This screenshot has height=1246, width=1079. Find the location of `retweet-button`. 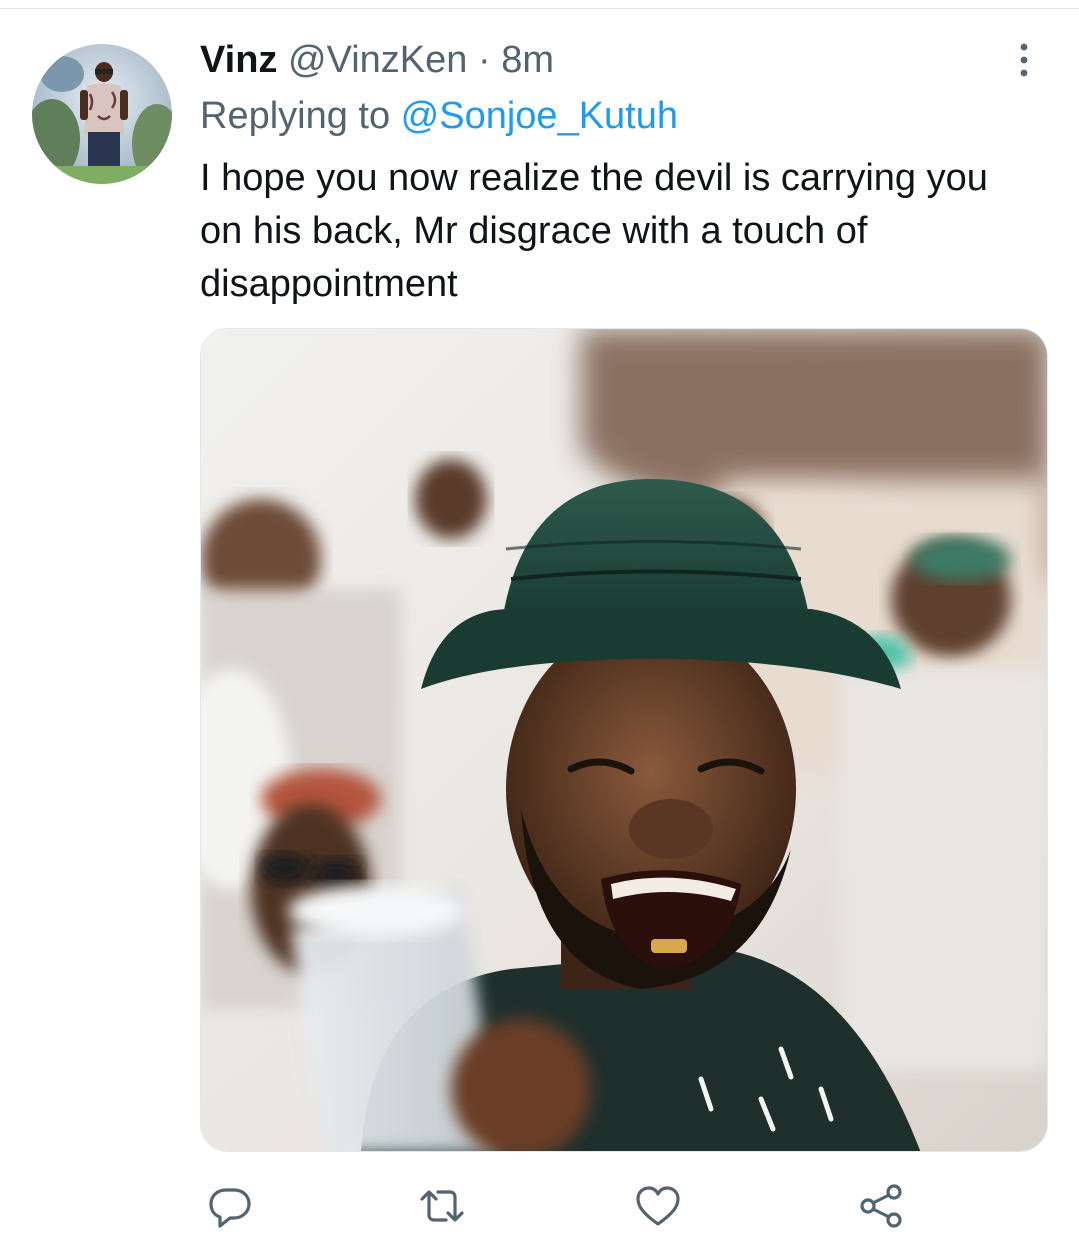

retweet-button is located at coordinates (442, 1206).